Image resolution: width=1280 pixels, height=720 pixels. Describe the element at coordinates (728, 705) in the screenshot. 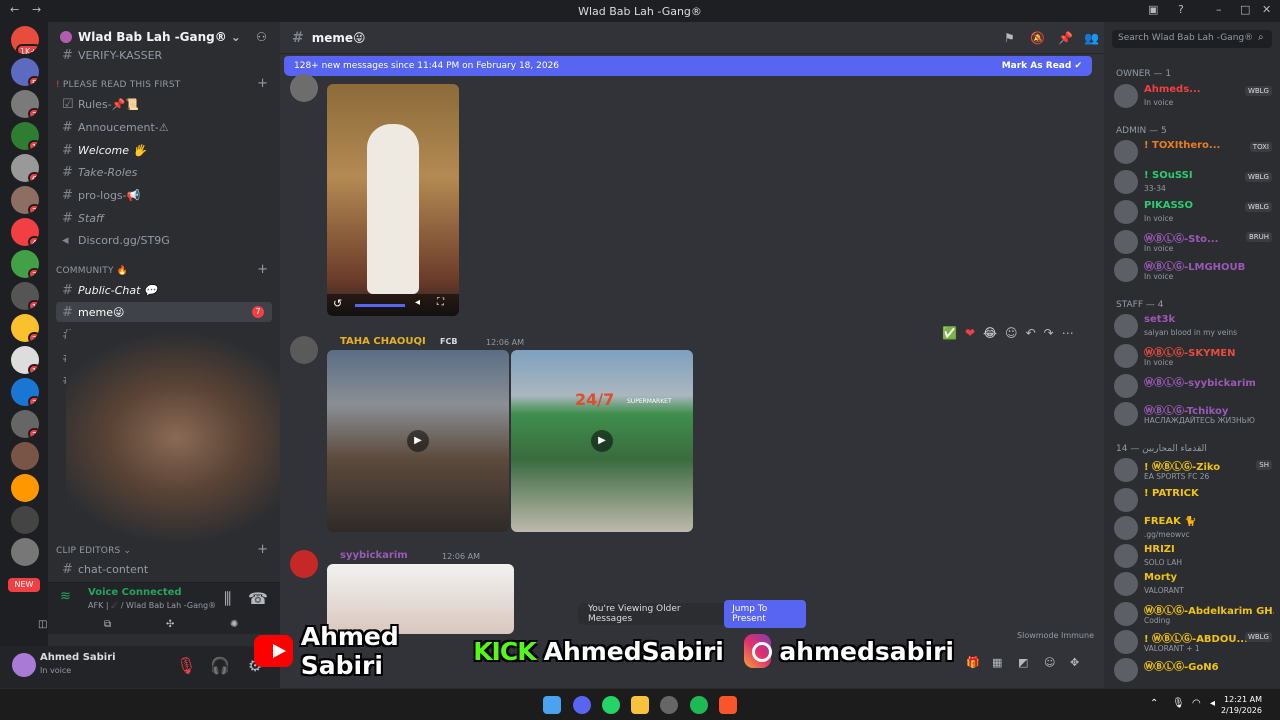

I see `brave-icon` at that location.